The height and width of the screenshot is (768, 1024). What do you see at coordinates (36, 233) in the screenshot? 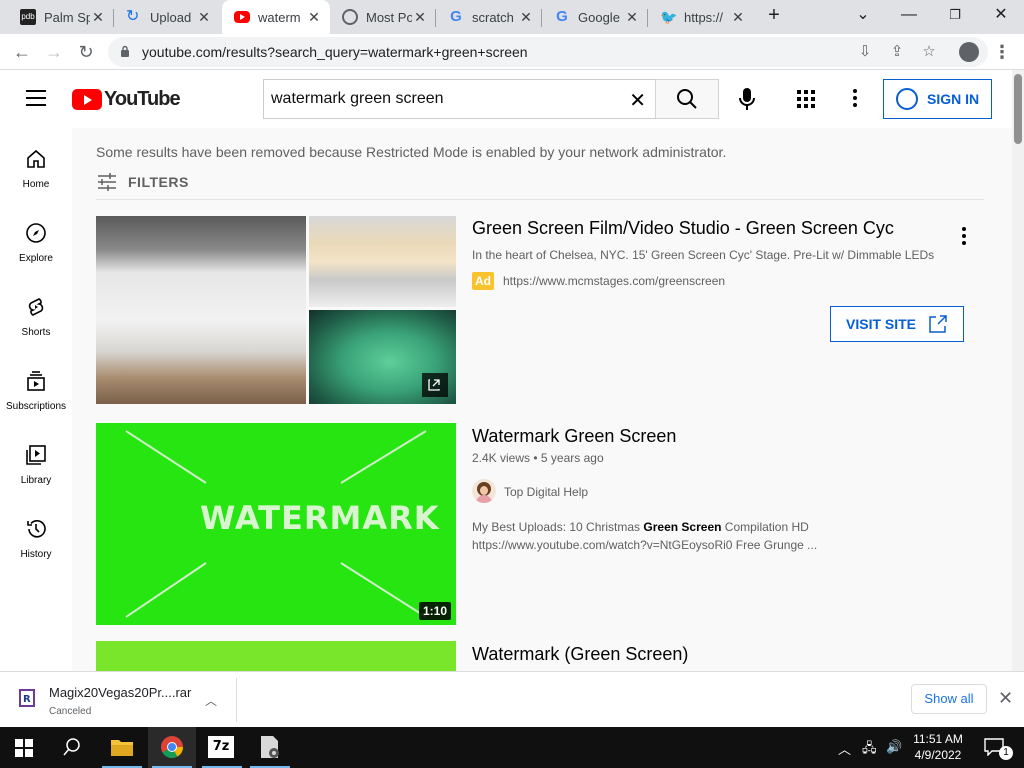
I see `compass-icon` at bounding box center [36, 233].